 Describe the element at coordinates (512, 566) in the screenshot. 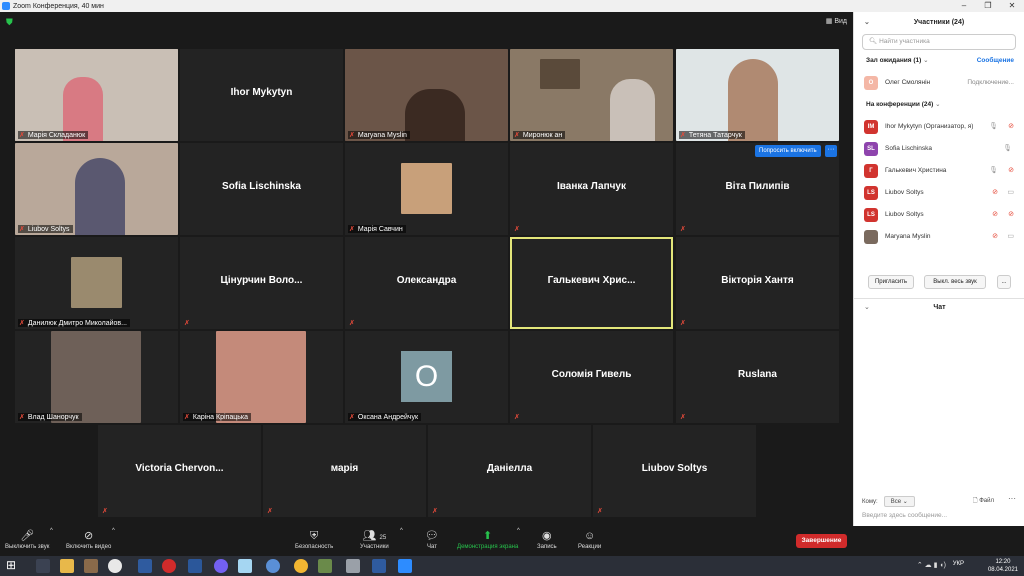

I see `windows-taskbar: ⊞ ⌃ ☁ ▮ ◖) УКР 12:20 08.04.2021` at that location.